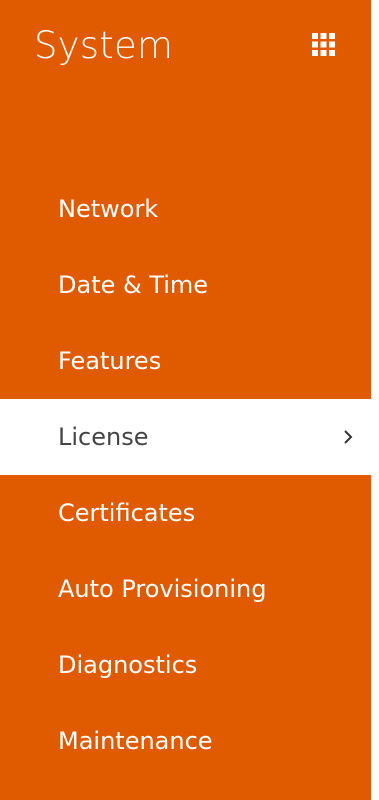 The image size is (379, 800). Describe the element at coordinates (110, 361) in the screenshot. I see `menu-item-label: Features` at that location.